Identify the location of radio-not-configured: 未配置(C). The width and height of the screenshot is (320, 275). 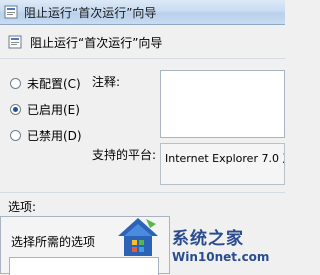
(45, 83).